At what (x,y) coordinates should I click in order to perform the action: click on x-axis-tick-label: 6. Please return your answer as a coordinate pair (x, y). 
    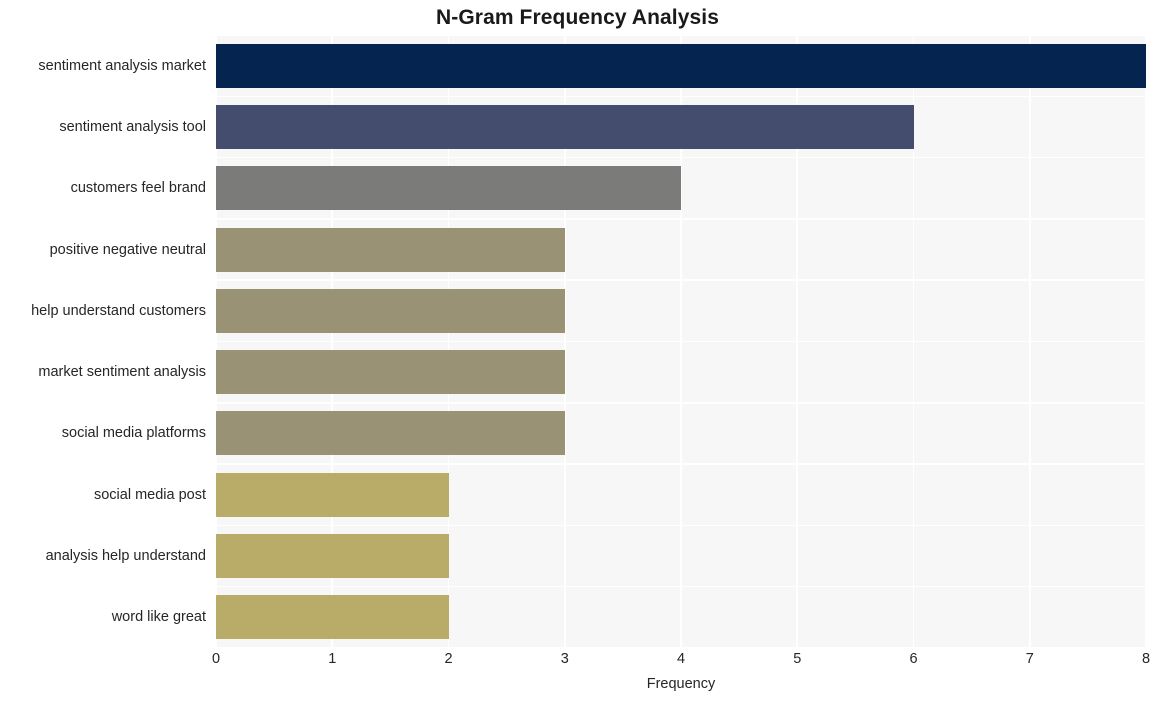
    Looking at the image, I should click on (913, 659).